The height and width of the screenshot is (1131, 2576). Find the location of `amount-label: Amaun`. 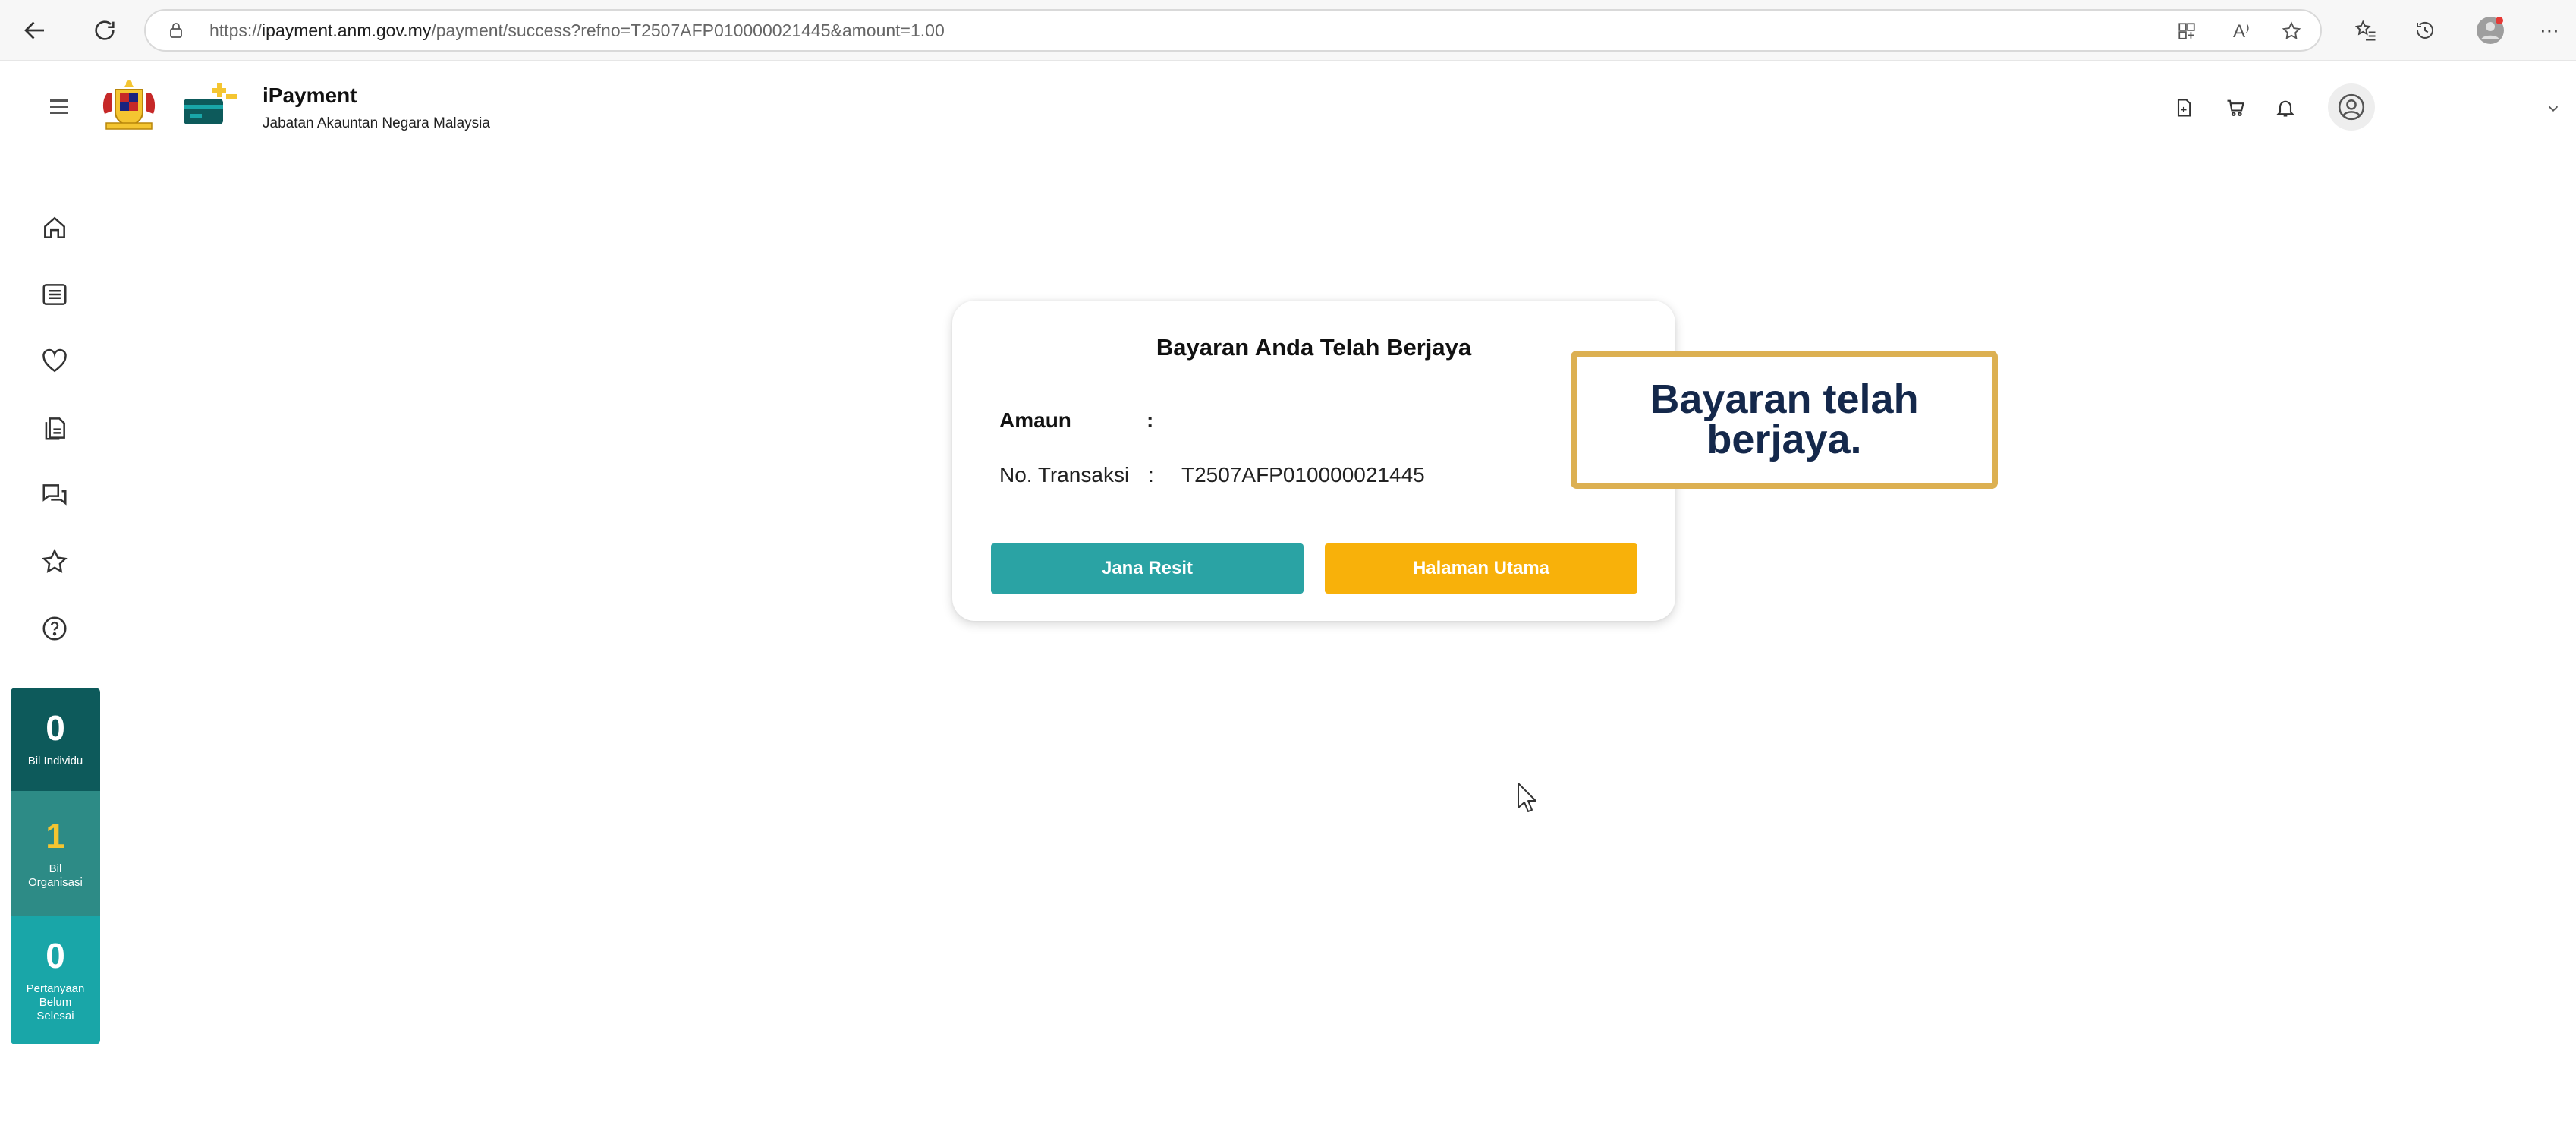

amount-label: Amaun is located at coordinates (1035, 420).